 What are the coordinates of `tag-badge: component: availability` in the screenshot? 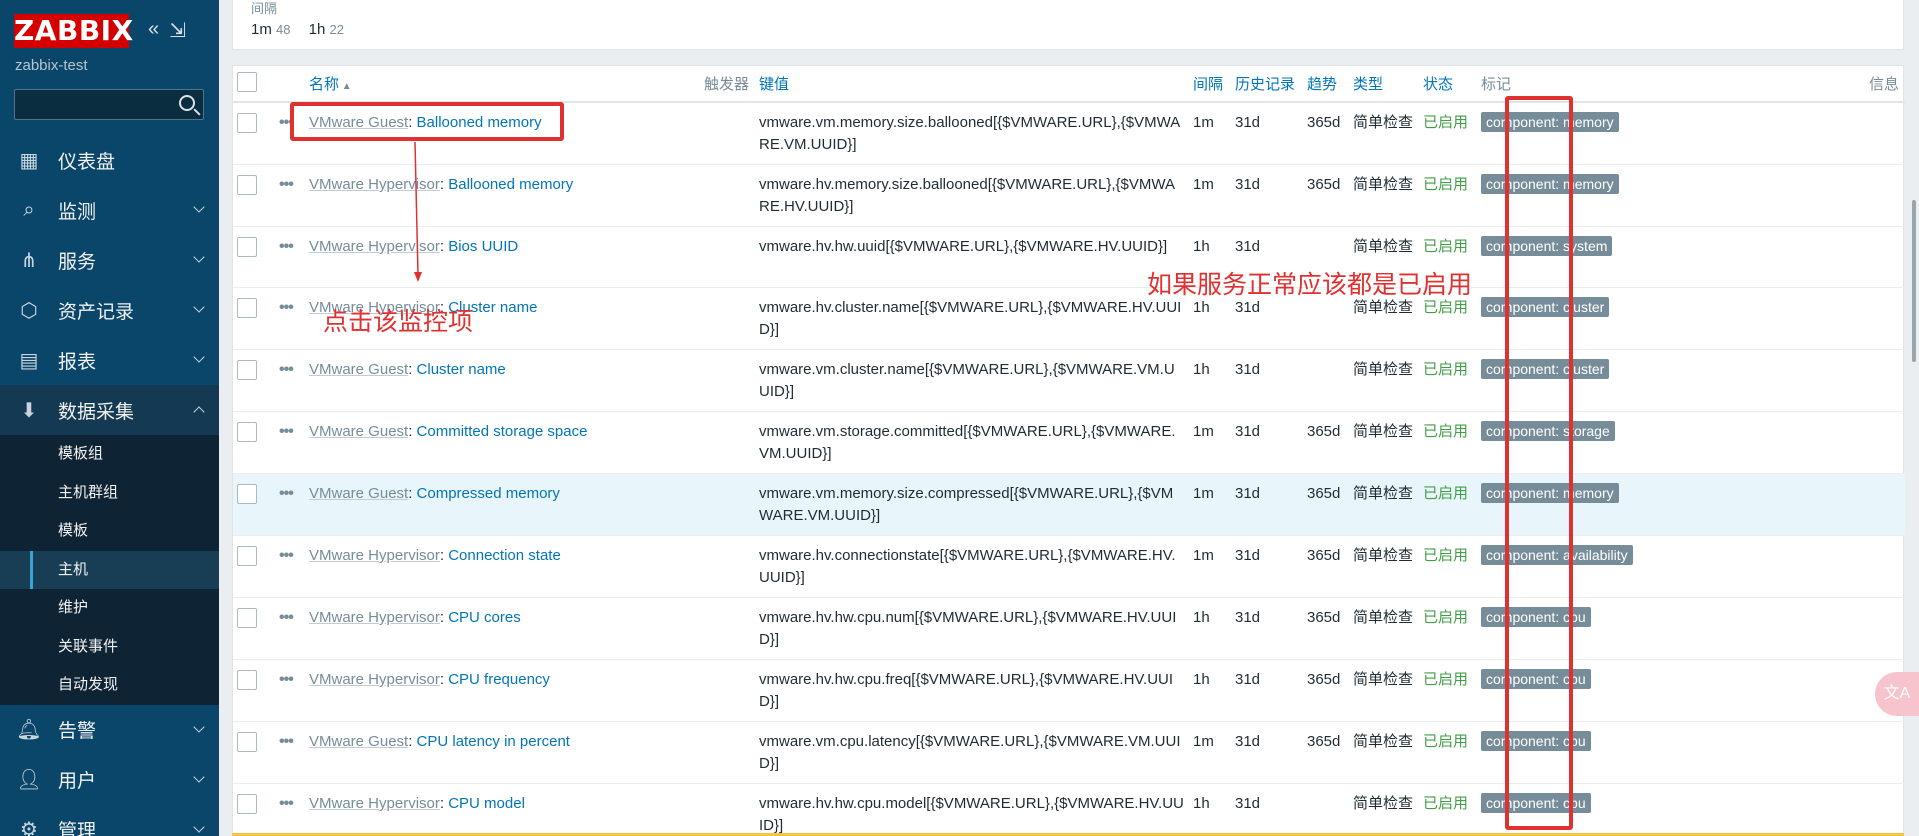 It's located at (1557, 555).